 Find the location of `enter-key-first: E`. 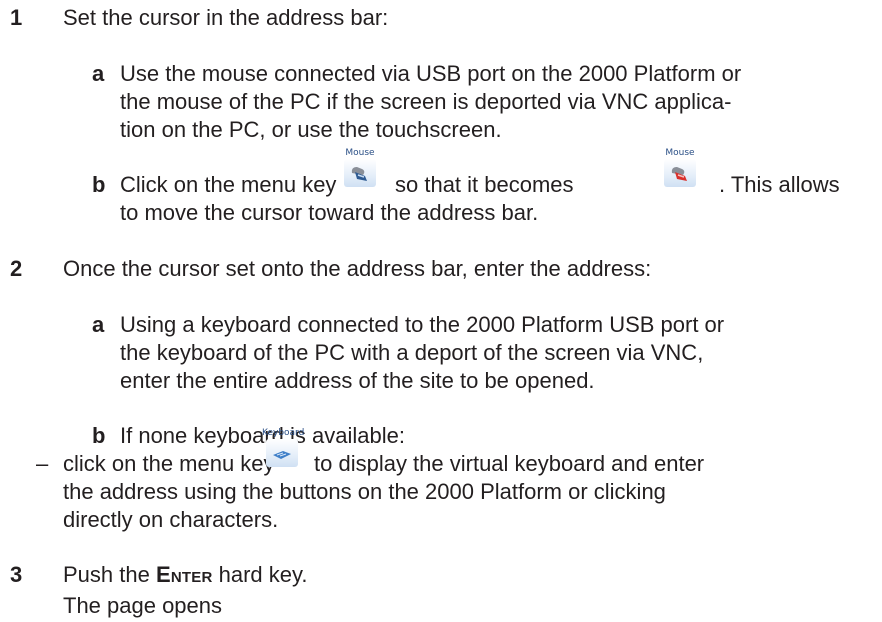

enter-key-first: E is located at coordinates (163, 574).